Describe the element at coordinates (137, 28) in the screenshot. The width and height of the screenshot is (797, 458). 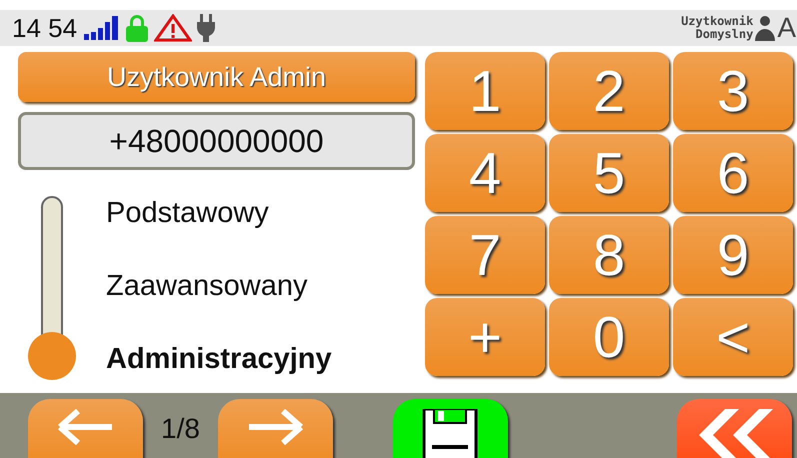
I see `lock-icon` at that location.